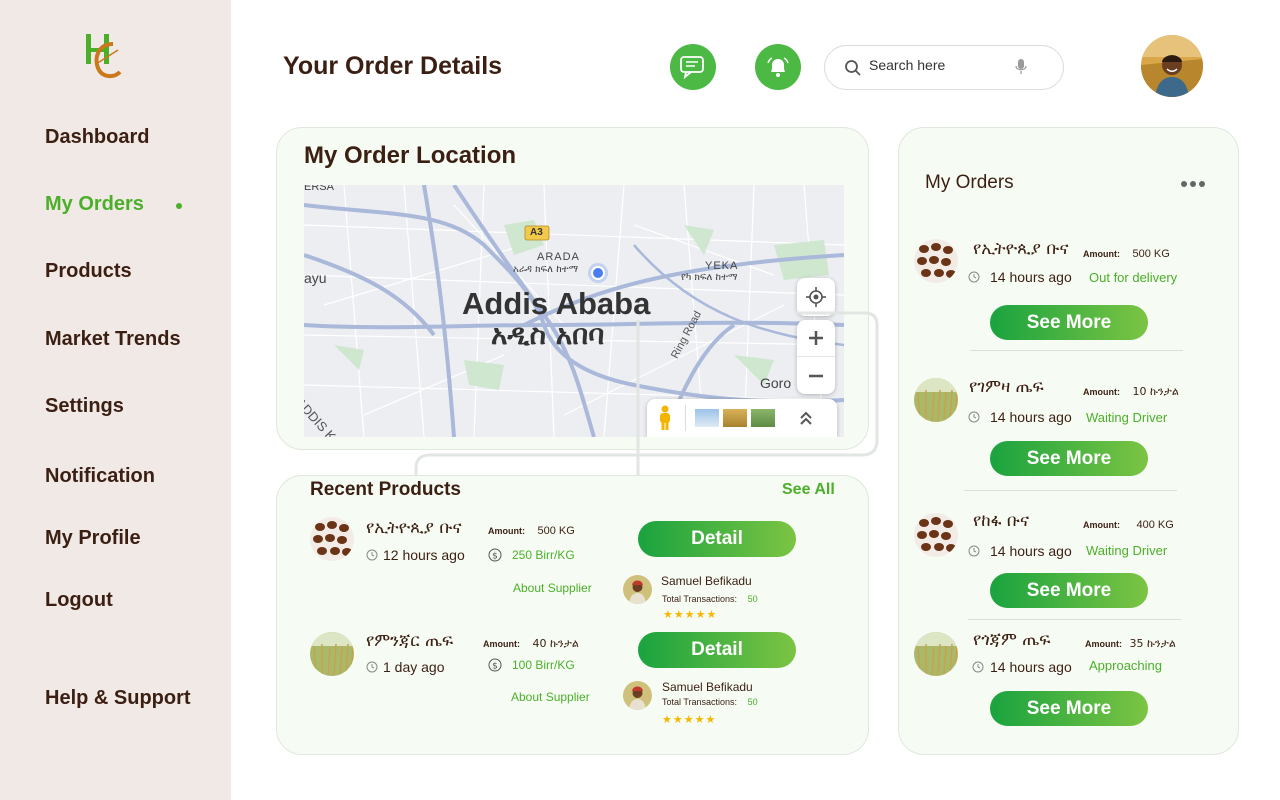  I want to click on recent-products-title: Recent Products, so click(385, 489).